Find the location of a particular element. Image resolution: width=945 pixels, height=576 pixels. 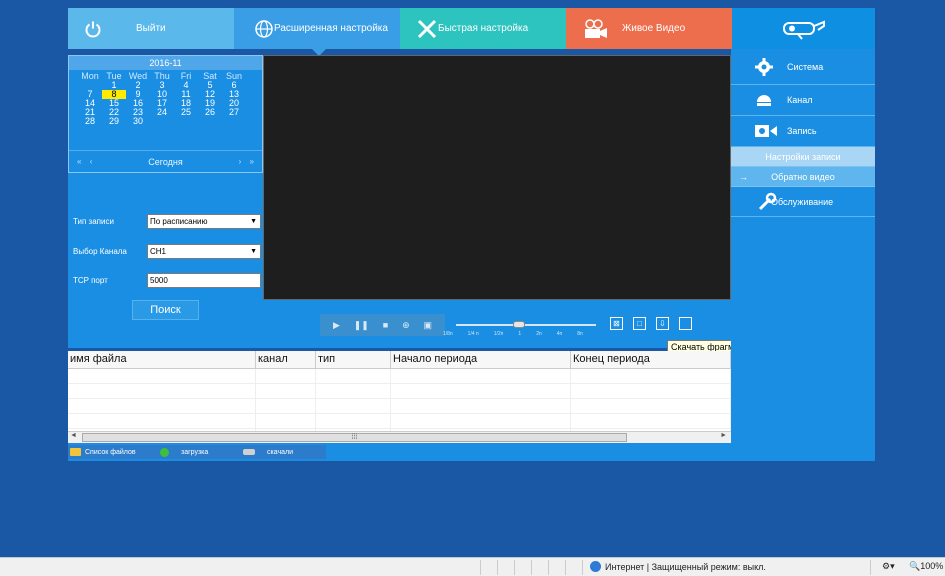

speed-label: 1/2п is located at coordinates (498, 334).